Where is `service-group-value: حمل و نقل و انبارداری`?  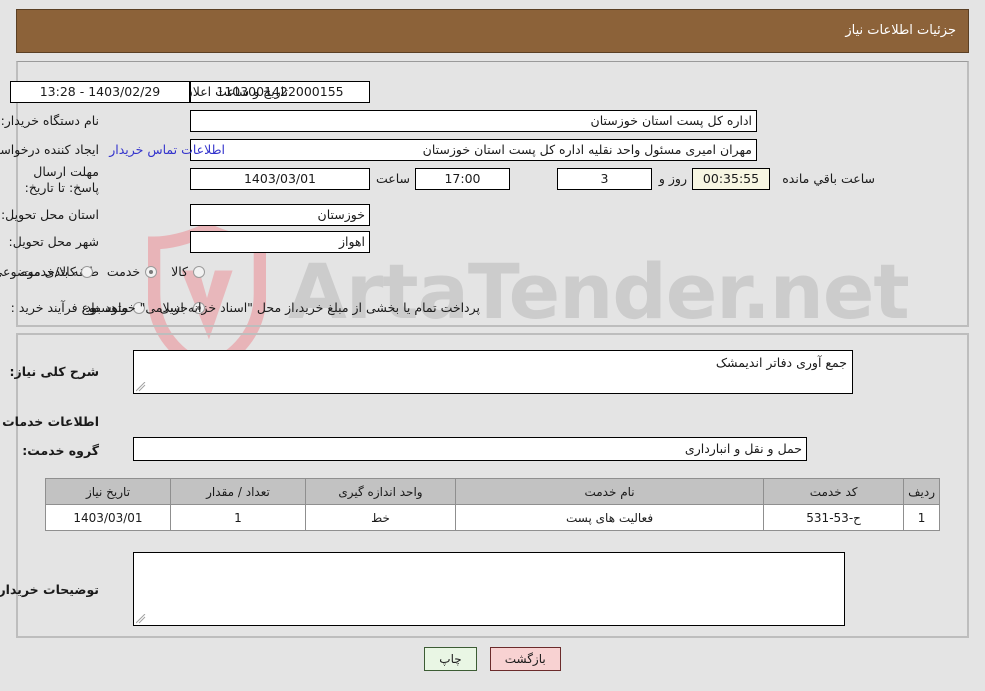
service-group-value: حمل و نقل و انبارداری is located at coordinates (470, 449).